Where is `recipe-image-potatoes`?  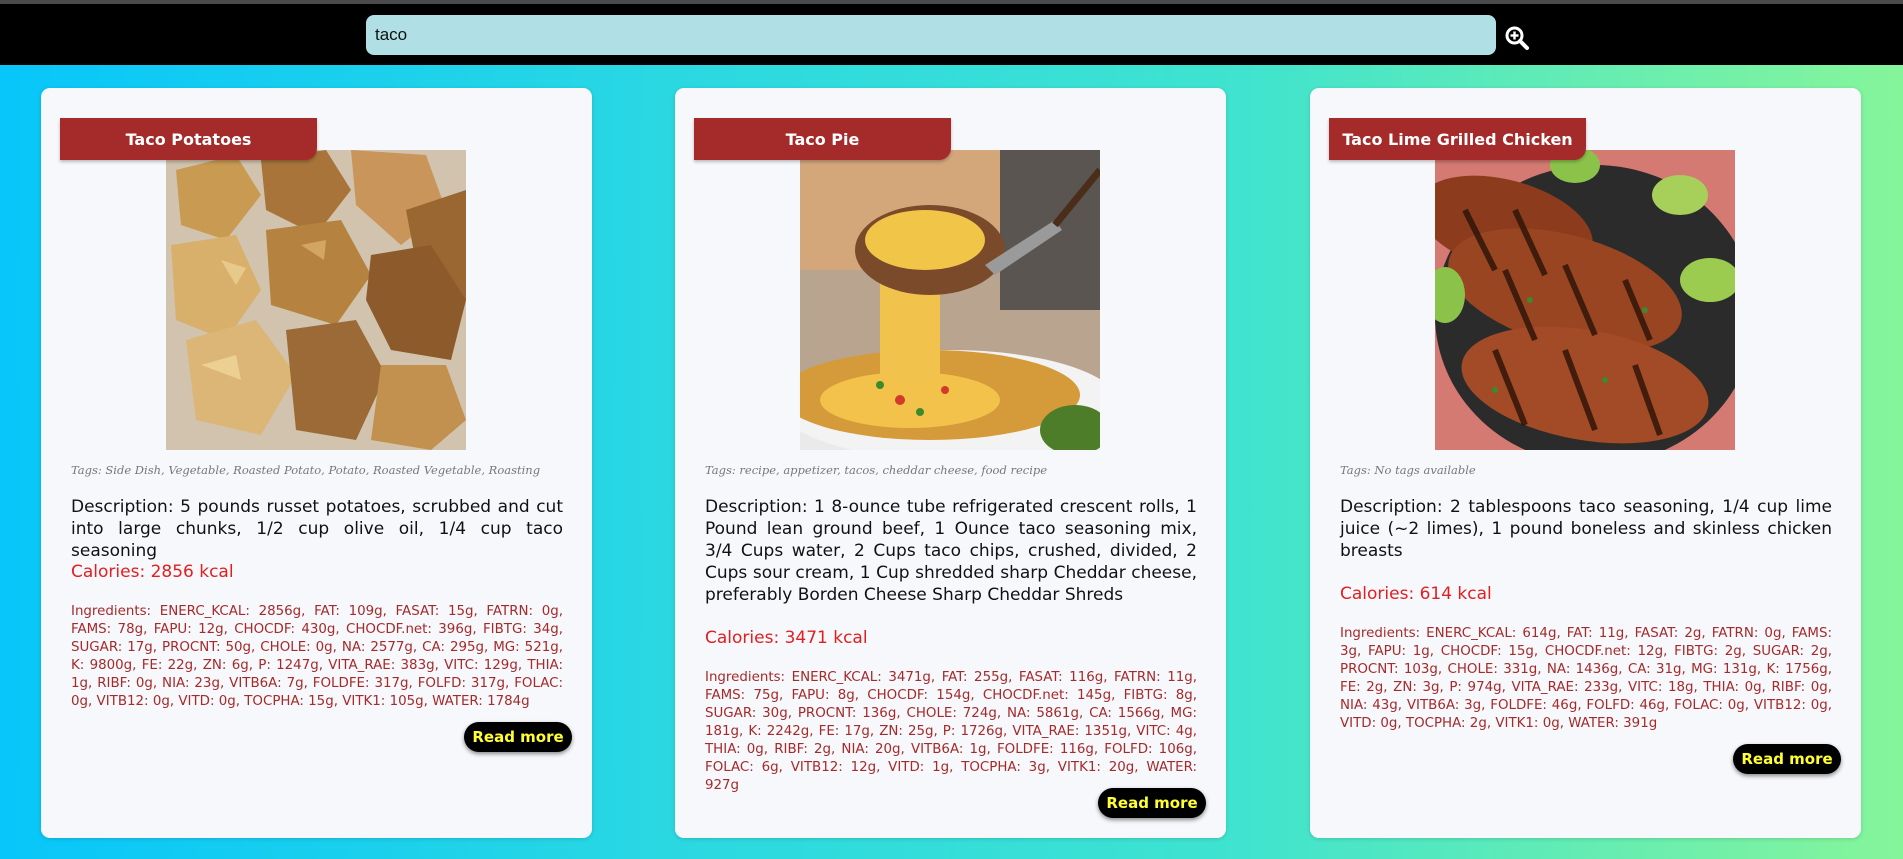 recipe-image-potatoes is located at coordinates (316, 300).